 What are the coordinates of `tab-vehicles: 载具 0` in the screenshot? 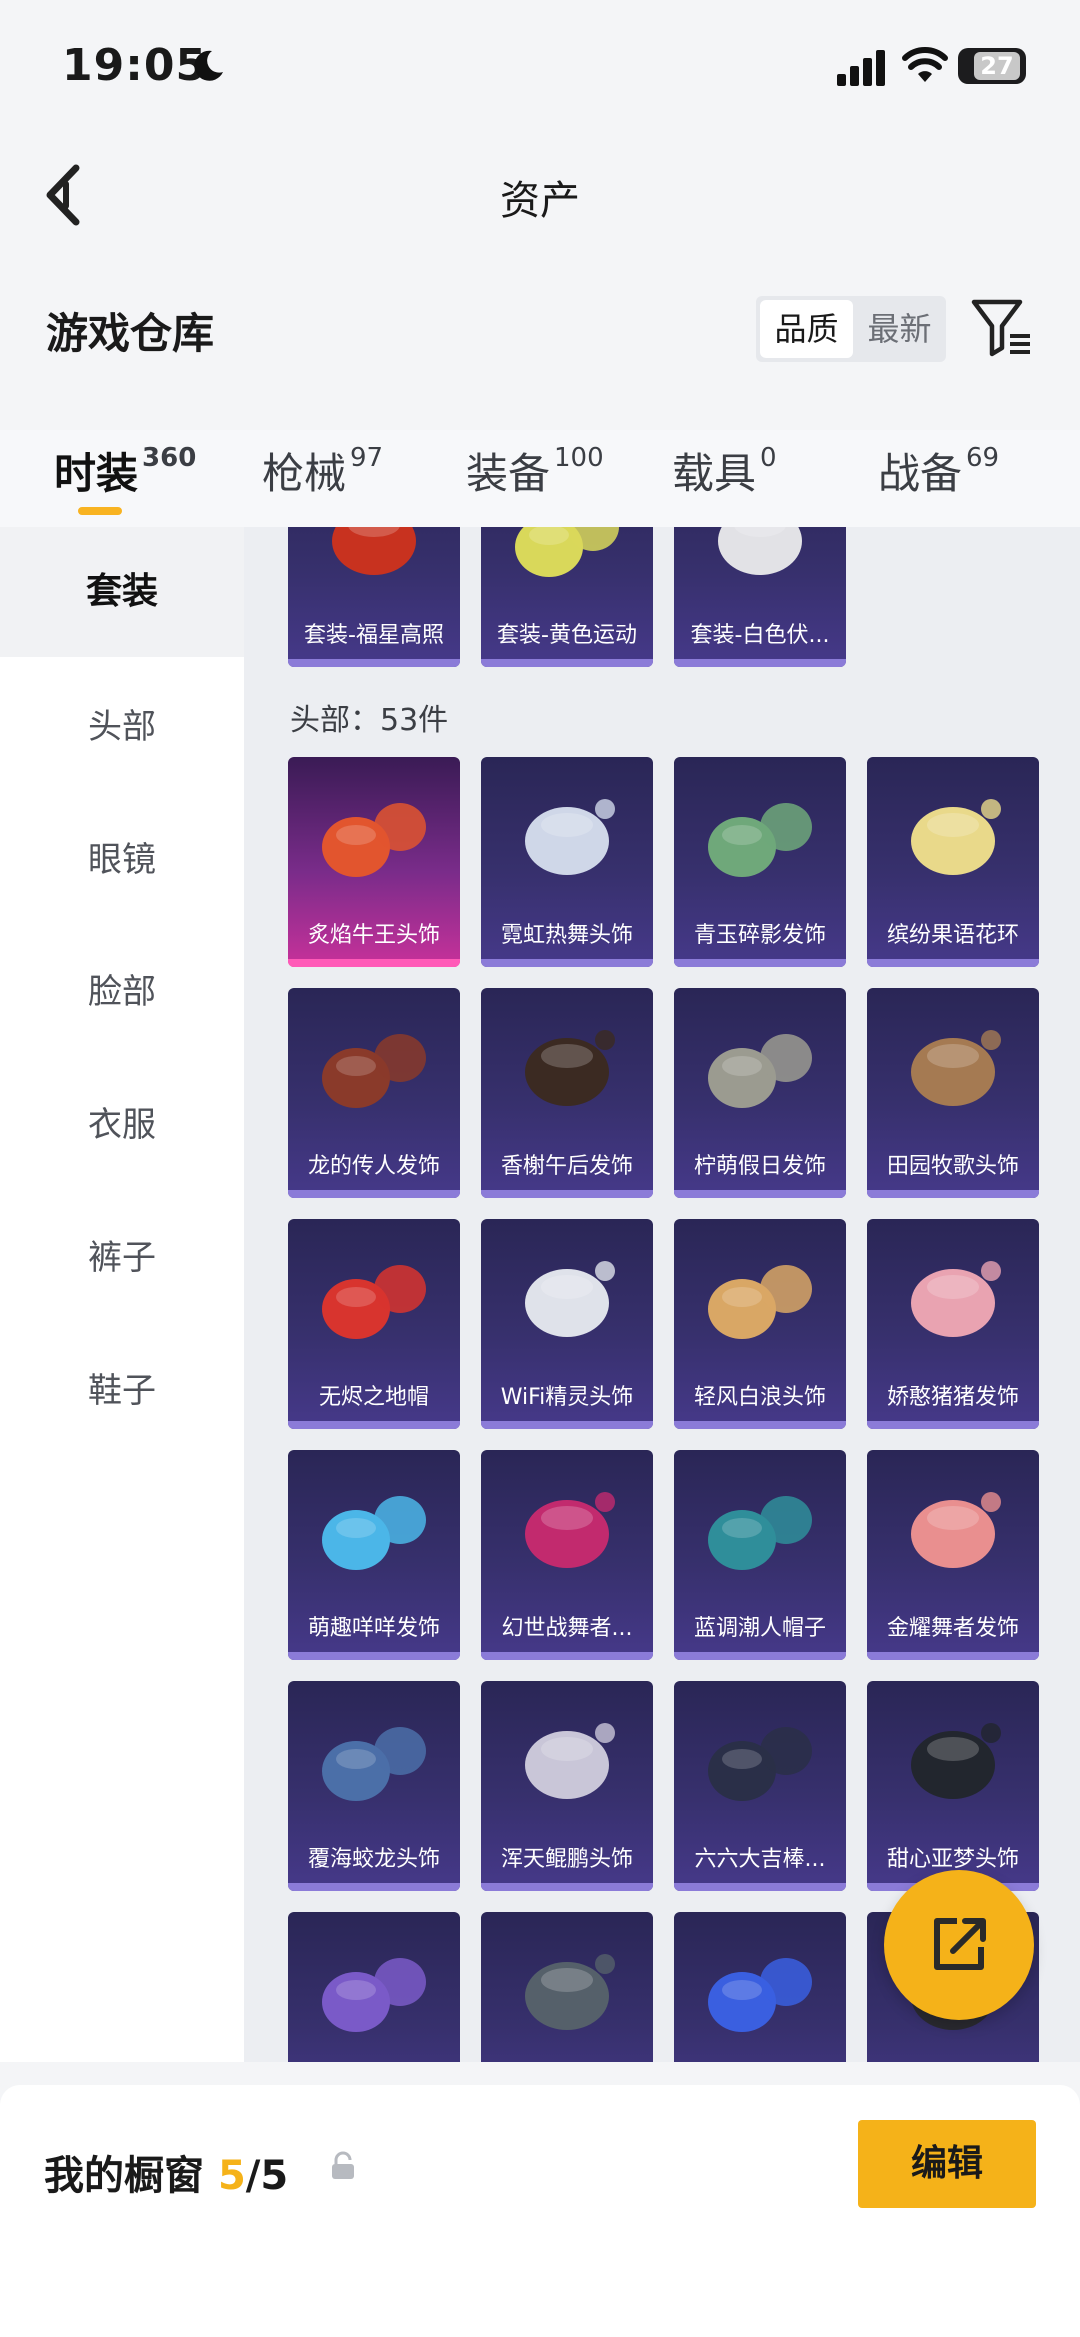 It's located at (724, 470).